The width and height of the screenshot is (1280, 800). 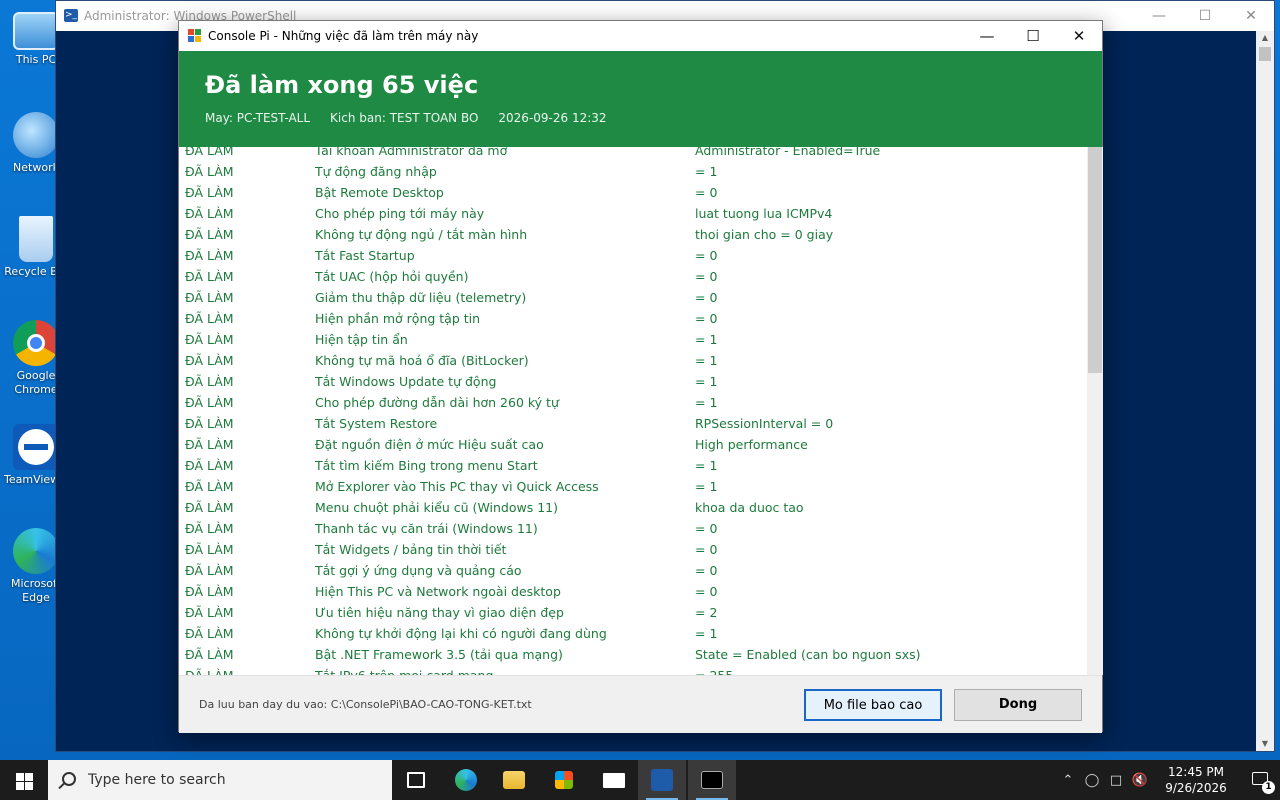 What do you see at coordinates (416, 780) in the screenshot?
I see `task-view-button` at bounding box center [416, 780].